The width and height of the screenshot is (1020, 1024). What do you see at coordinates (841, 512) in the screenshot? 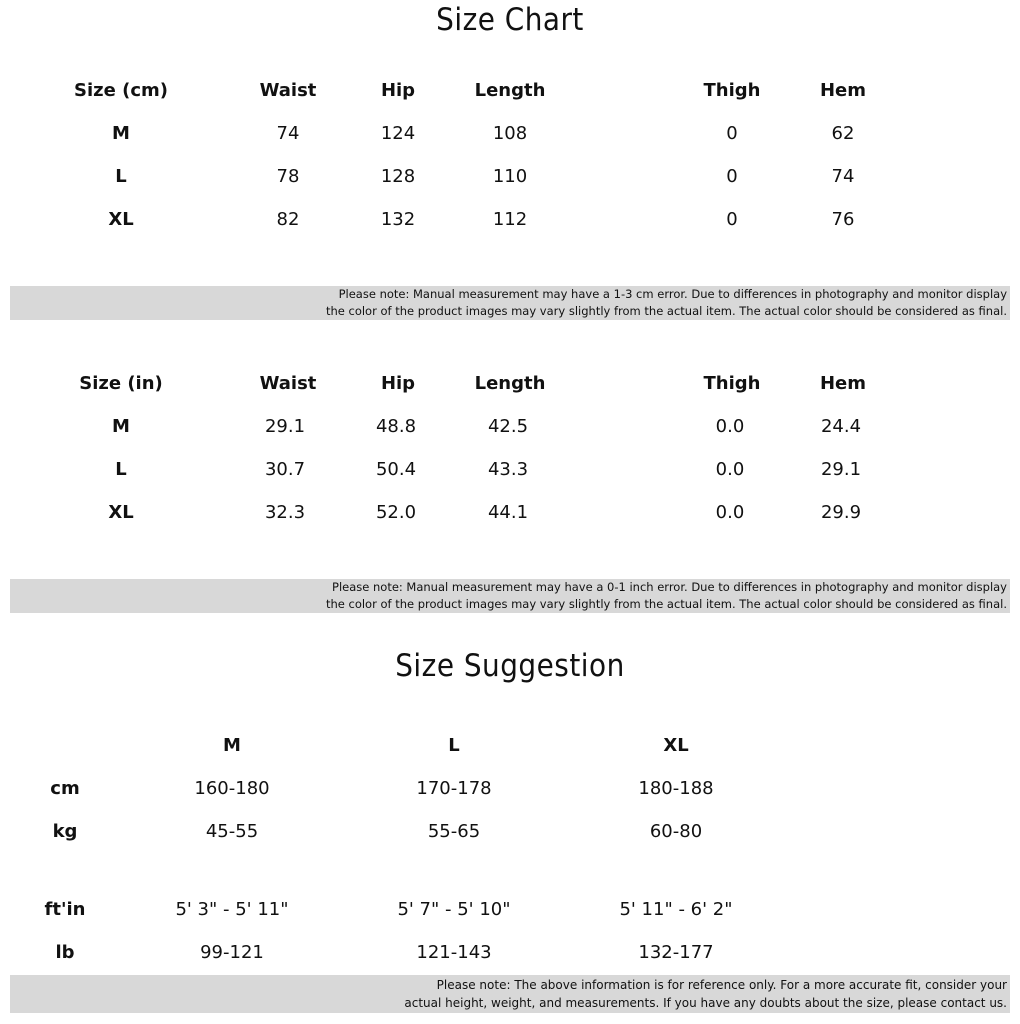
I see `cell-hem: 29.9` at bounding box center [841, 512].